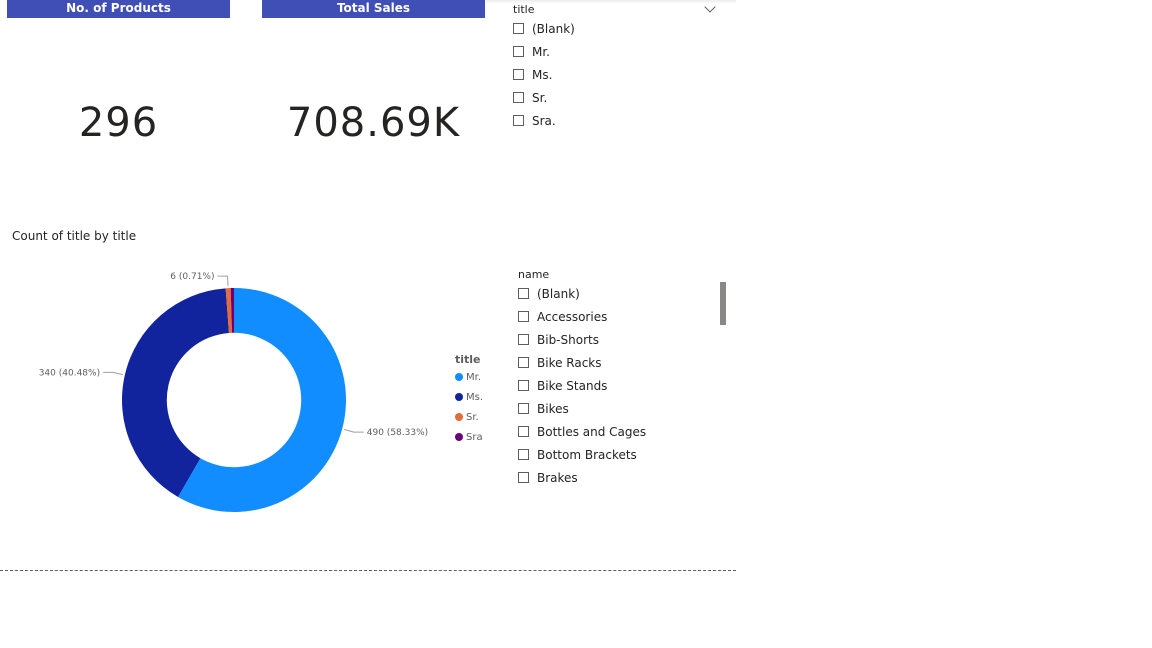 The image size is (1152, 648). What do you see at coordinates (541, 51) in the screenshot?
I see `slicer-item-label: Mr.` at bounding box center [541, 51].